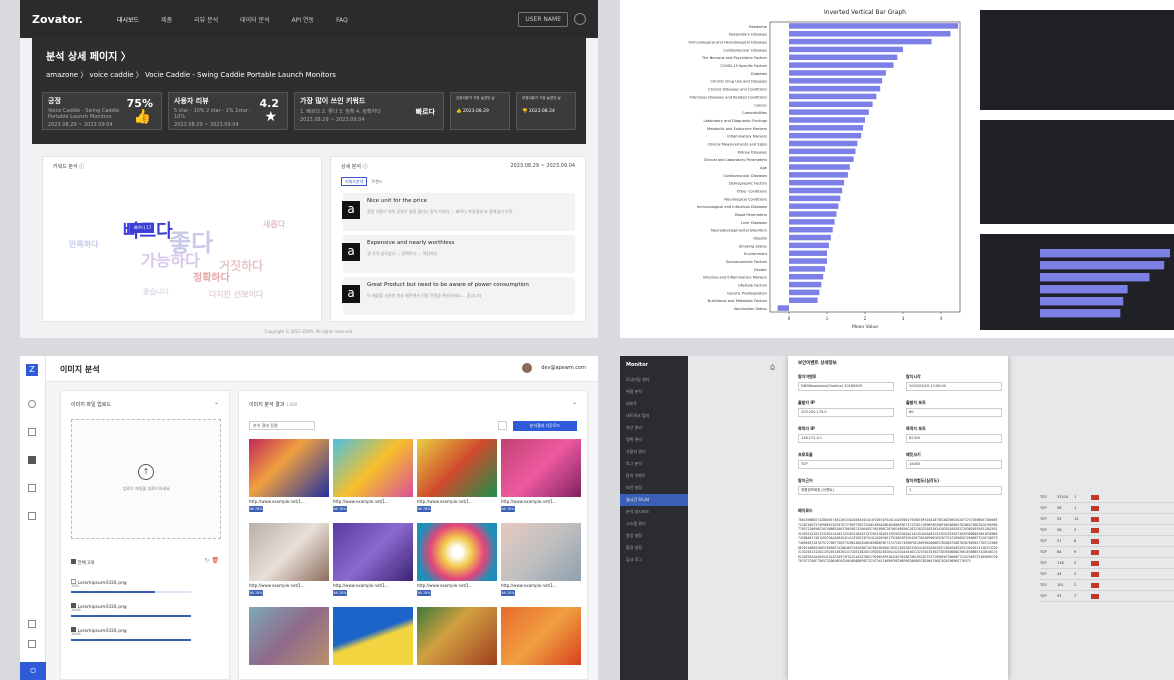 This screenshot has height=680, width=1174. What do you see at coordinates (954, 438) in the screenshot?
I see `field-value: 62345` at bounding box center [954, 438].